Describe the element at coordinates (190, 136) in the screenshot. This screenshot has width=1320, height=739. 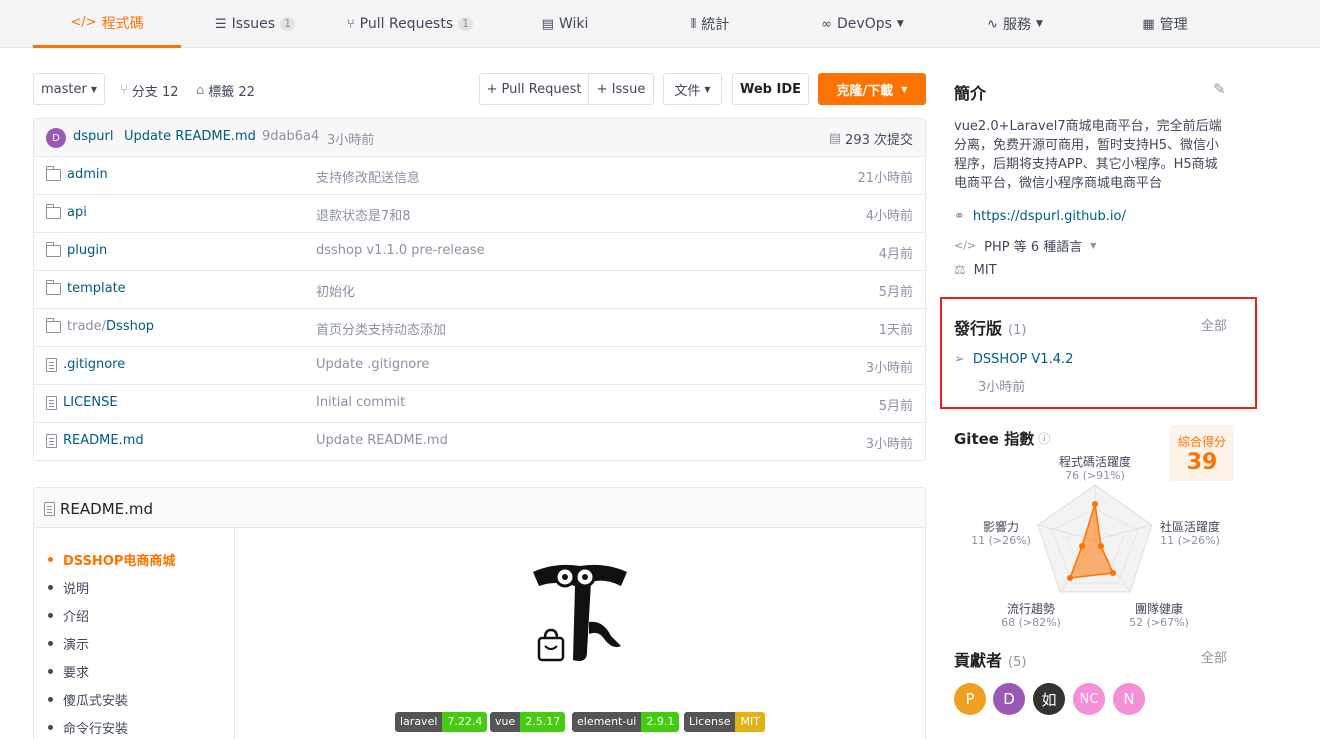
I see `commit-message: Update README.md` at that location.